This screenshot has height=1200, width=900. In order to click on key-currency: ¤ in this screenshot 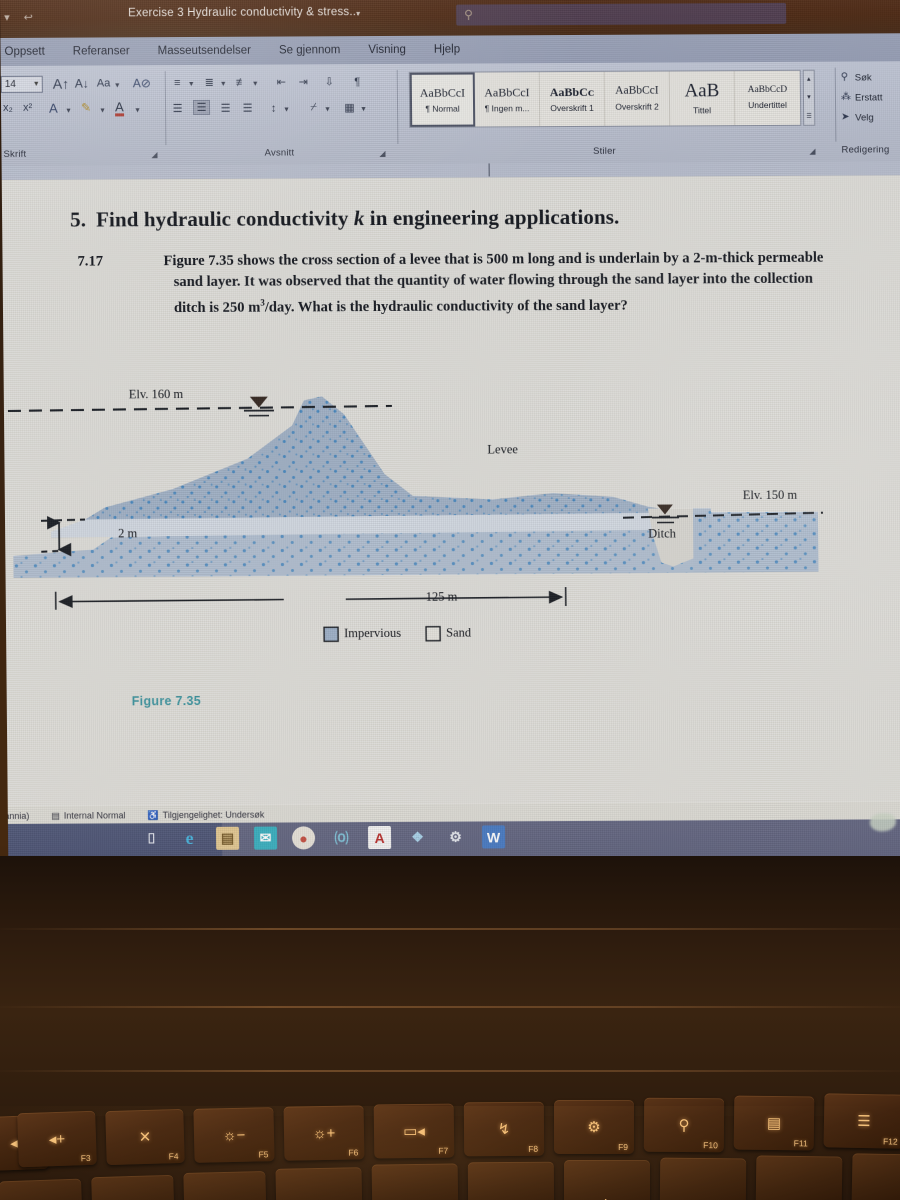, I will do `click(133, 1187)`.